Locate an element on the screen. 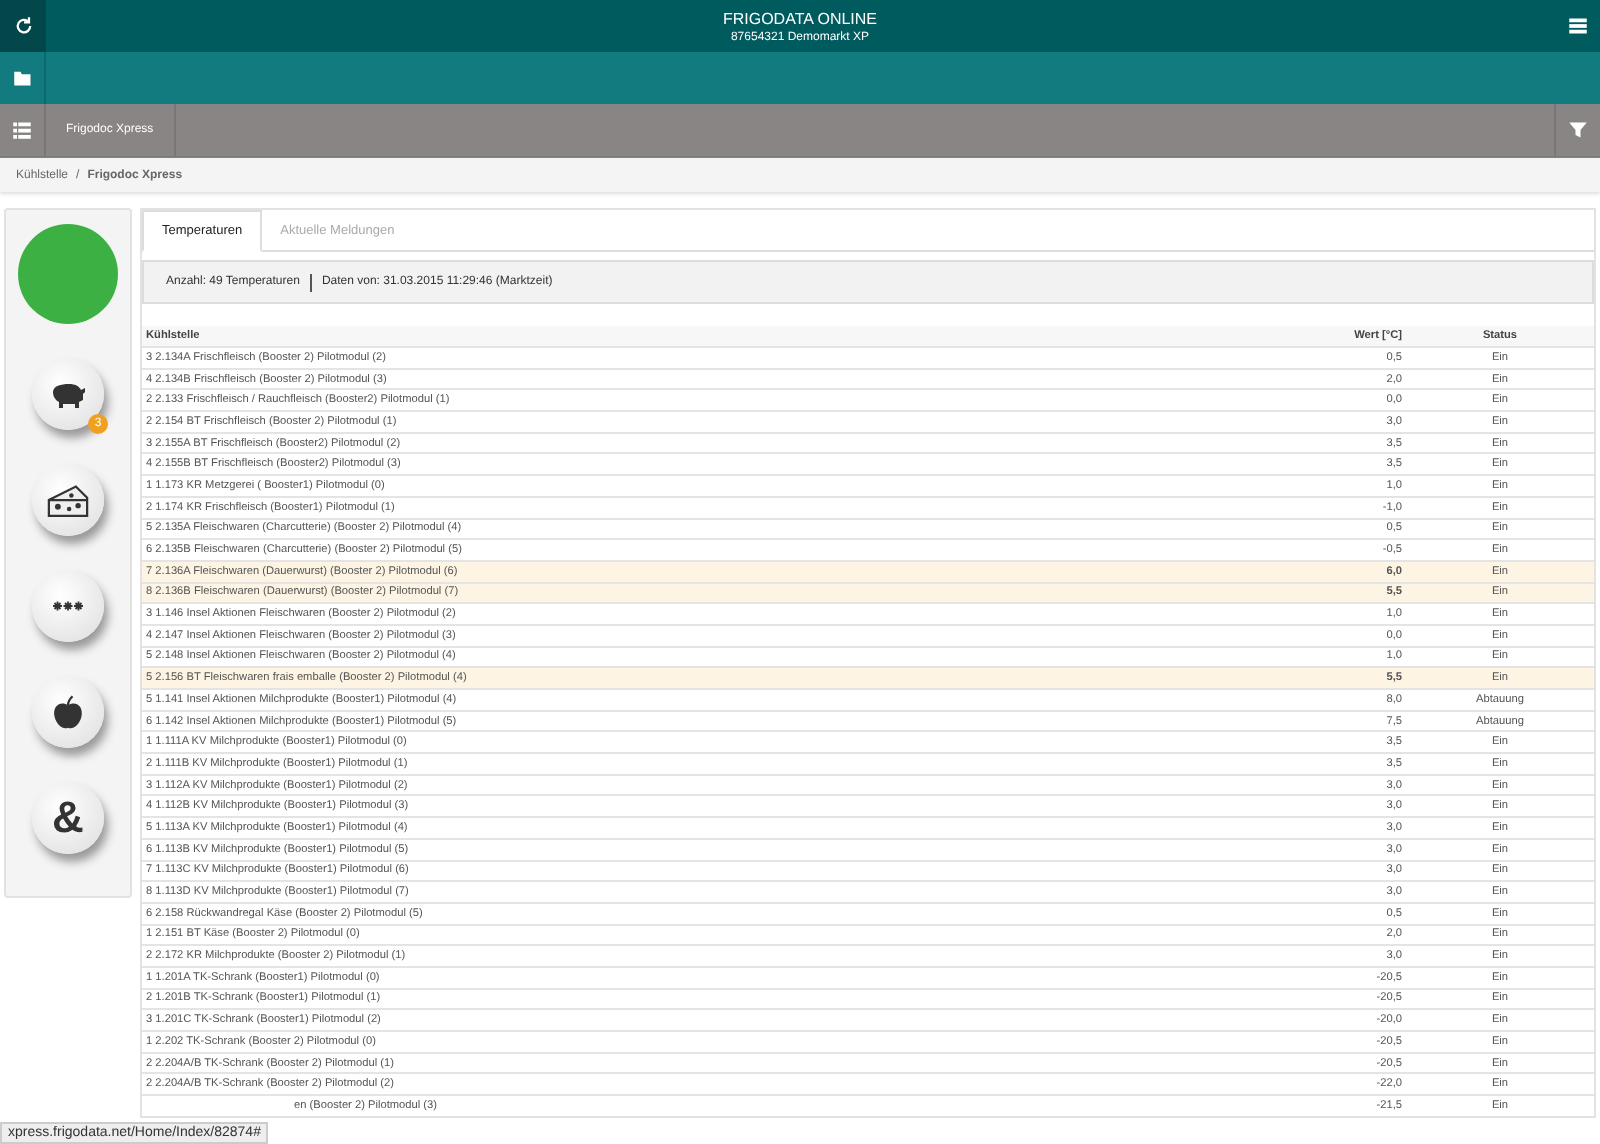  apple-icon is located at coordinates (68, 712).